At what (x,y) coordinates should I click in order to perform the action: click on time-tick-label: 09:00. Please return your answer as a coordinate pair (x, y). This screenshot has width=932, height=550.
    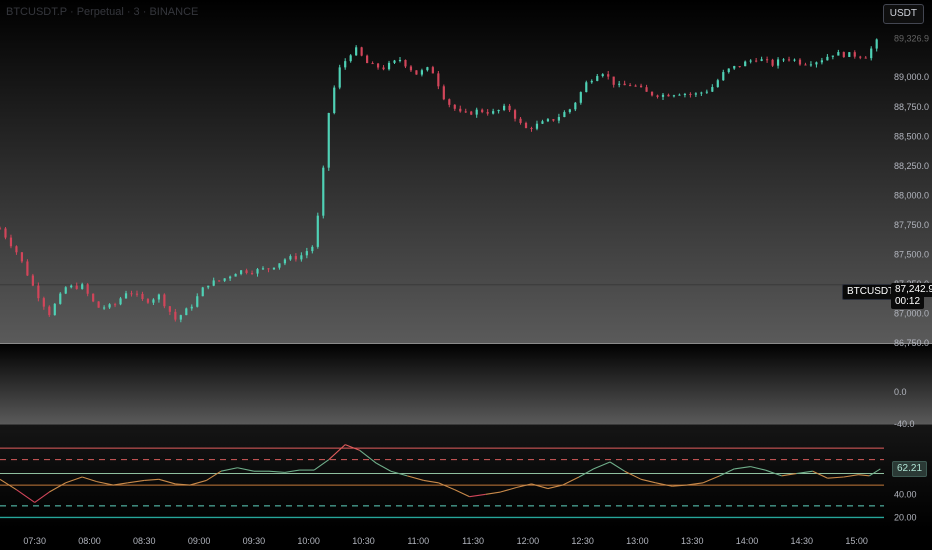
    Looking at the image, I should click on (199, 541).